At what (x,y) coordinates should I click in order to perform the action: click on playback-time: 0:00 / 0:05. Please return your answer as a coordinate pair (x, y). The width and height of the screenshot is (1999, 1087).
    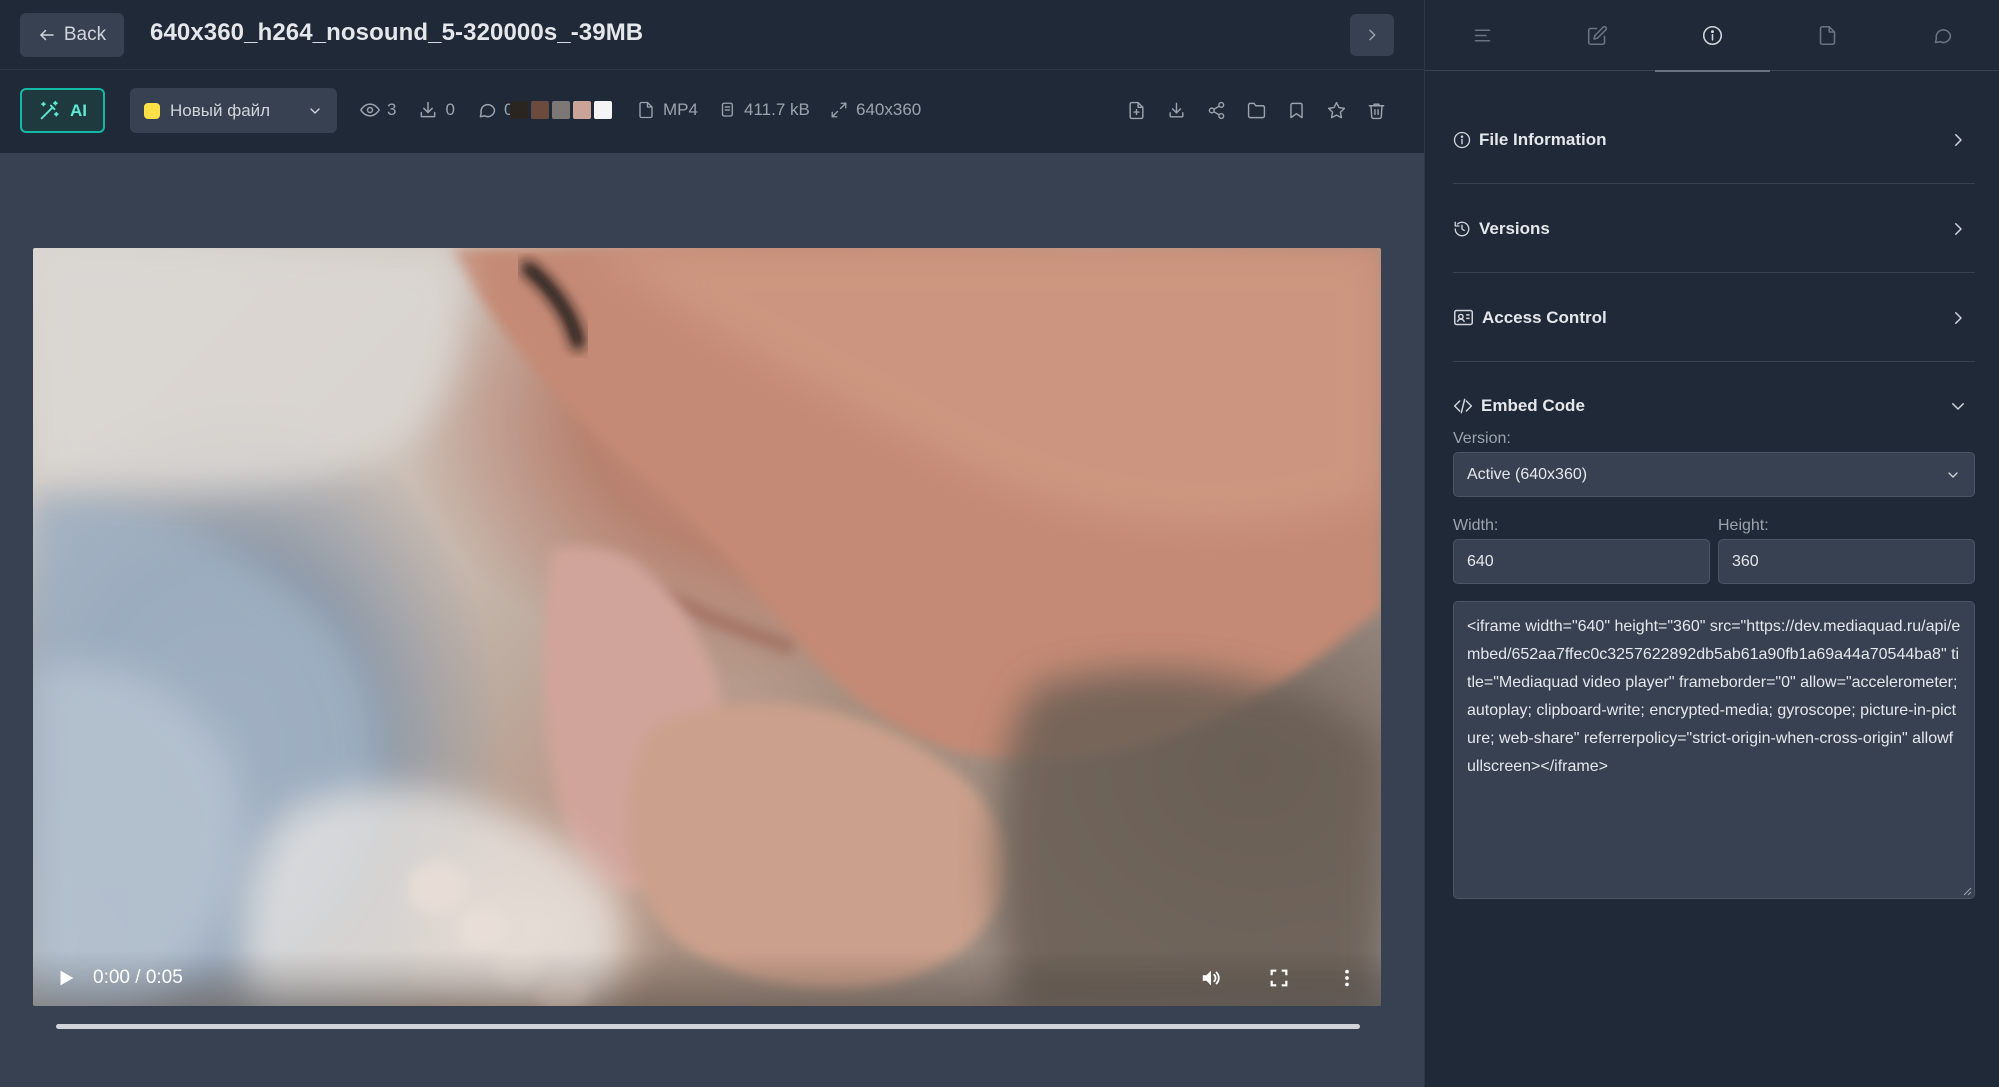
    Looking at the image, I should click on (138, 977).